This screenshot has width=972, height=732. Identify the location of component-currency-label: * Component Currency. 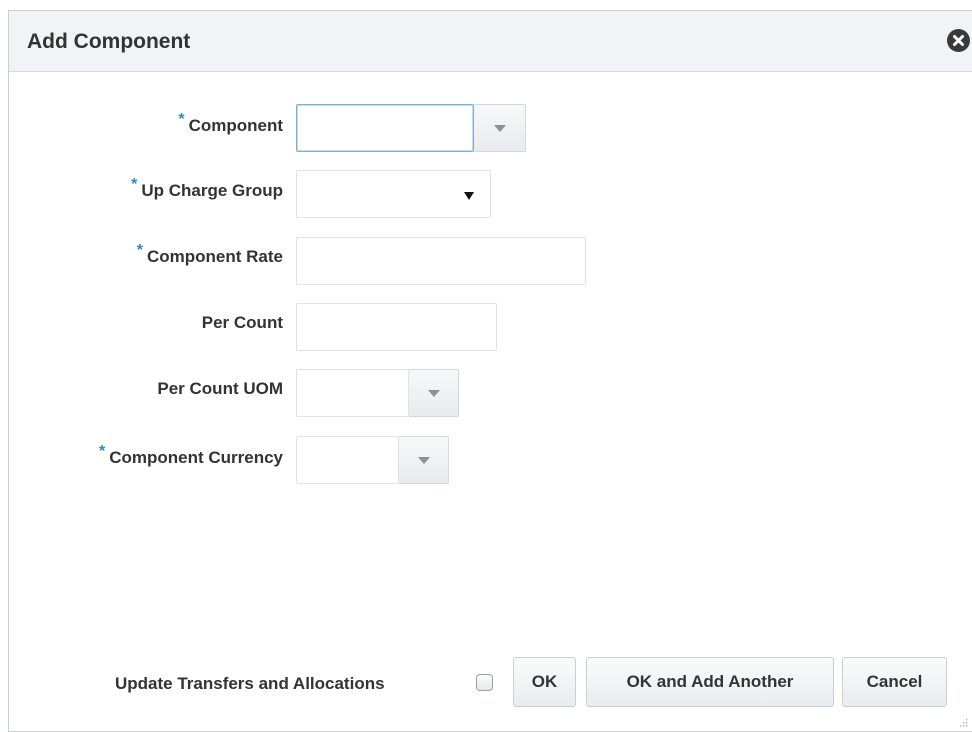
(190, 455).